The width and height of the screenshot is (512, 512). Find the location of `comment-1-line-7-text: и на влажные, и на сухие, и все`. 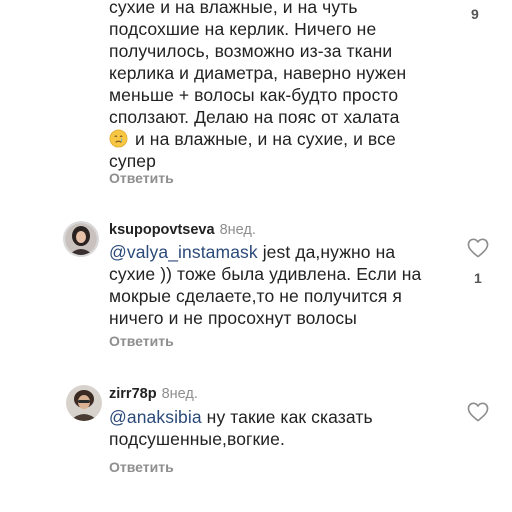

comment-1-line-7-text: и на влажные, и на сухие, и все is located at coordinates (263, 139).